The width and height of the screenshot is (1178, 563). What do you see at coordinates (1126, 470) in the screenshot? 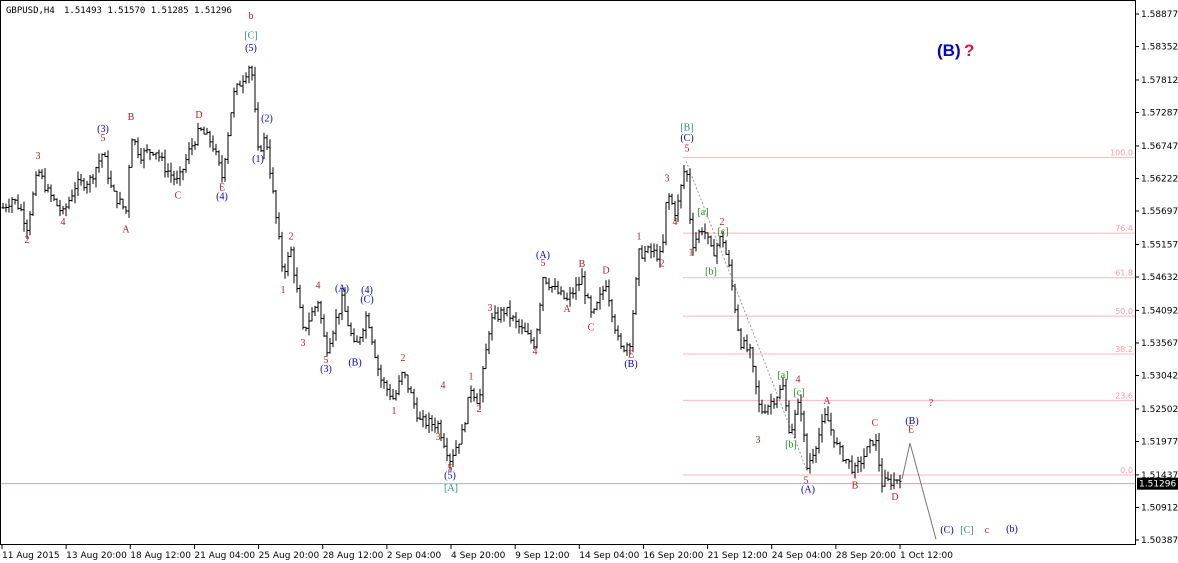
I see `fib-label: 0.0` at bounding box center [1126, 470].